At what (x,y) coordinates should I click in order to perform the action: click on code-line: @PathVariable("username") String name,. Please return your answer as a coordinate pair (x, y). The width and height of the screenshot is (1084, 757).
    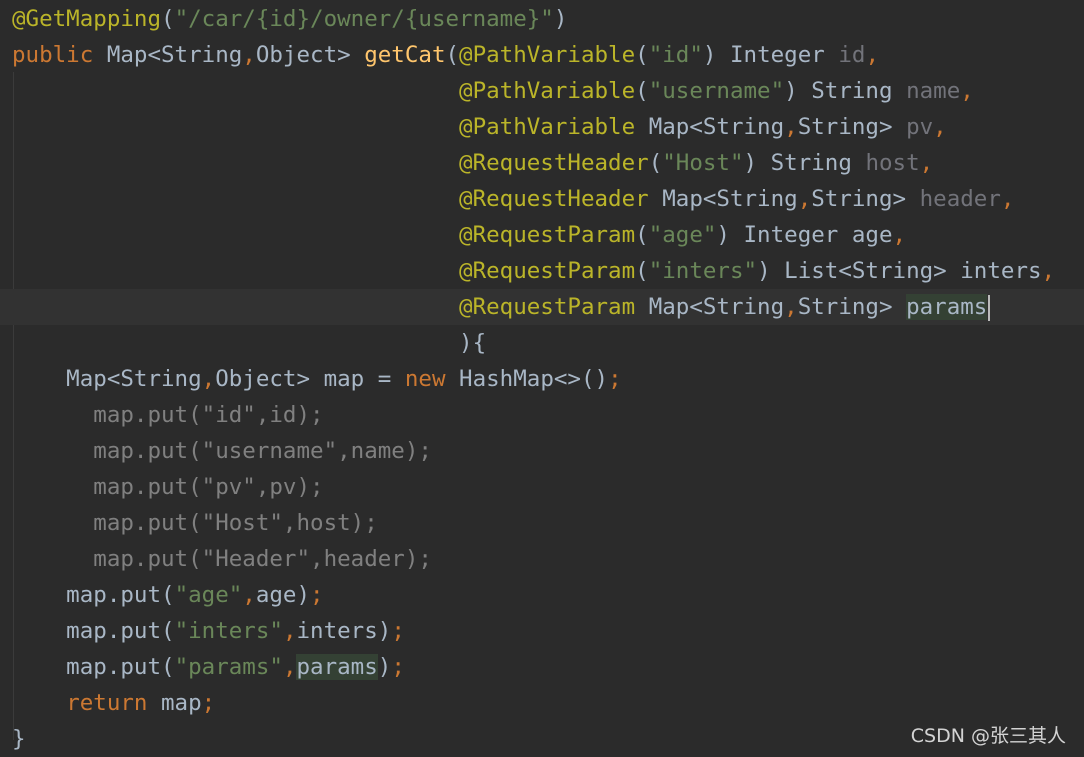
    Looking at the image, I should click on (542, 91).